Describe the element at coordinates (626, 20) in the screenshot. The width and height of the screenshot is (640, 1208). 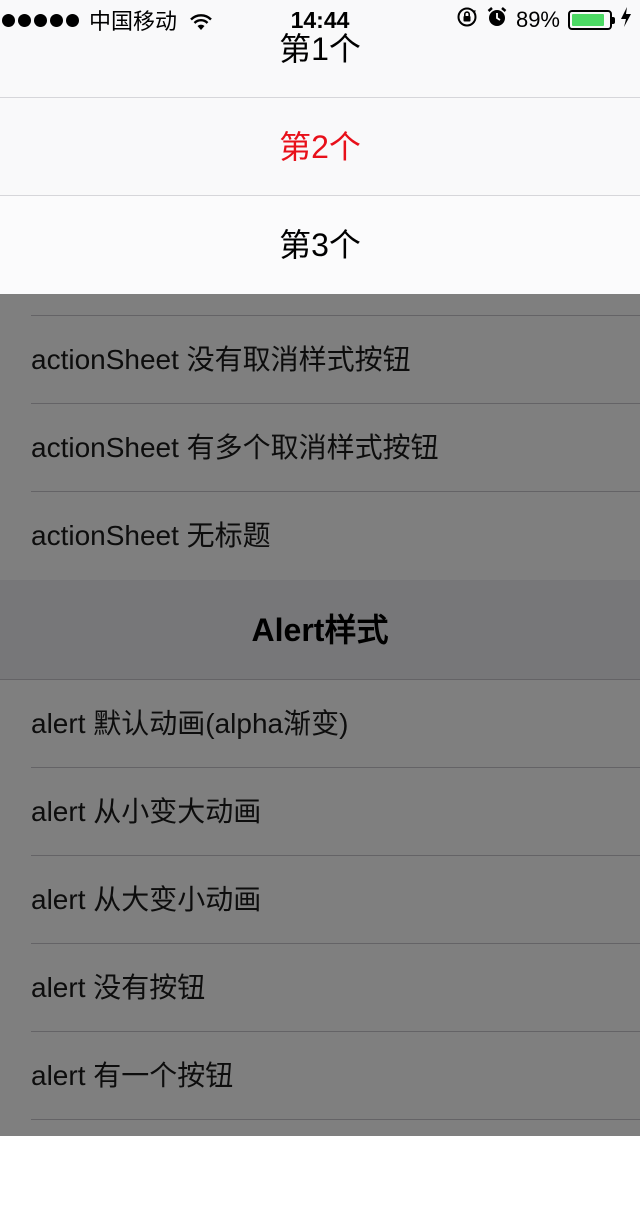
I see `charging-icon` at that location.